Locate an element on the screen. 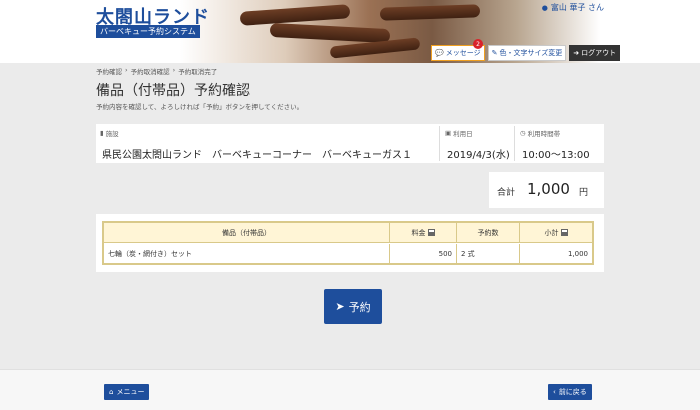  logout-icon: ➜ is located at coordinates (576, 53).